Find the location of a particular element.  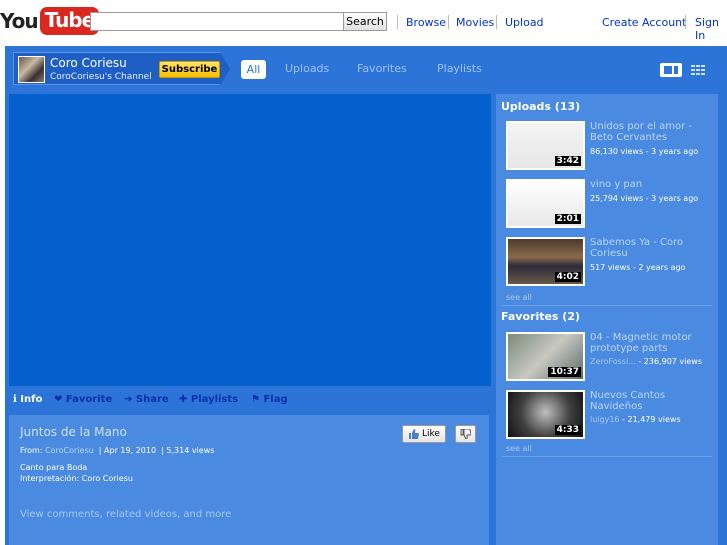

video-link: 04 - Magnetic motor prototype parts is located at coordinates (651, 343).